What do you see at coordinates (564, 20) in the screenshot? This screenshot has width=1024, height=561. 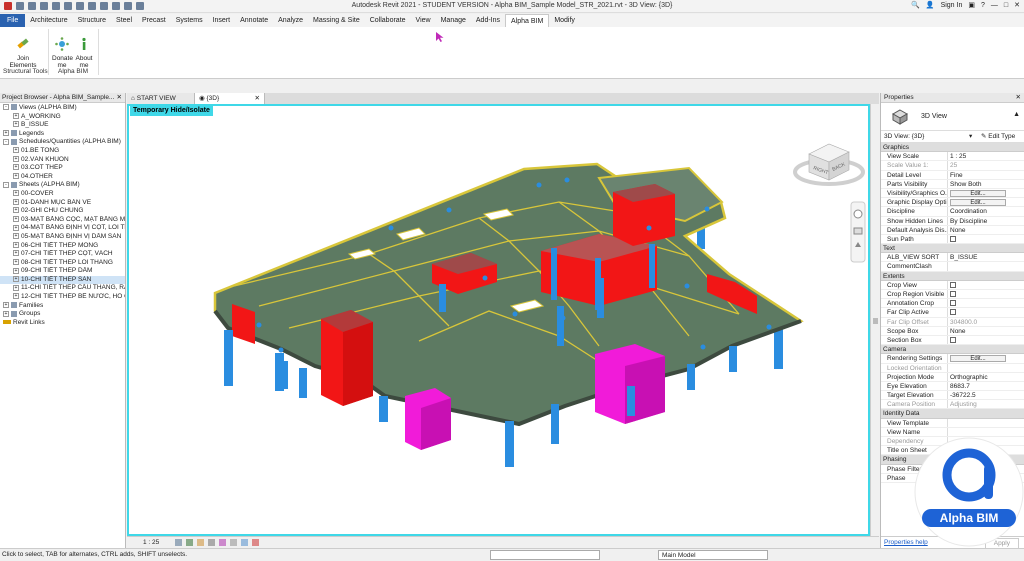 I see `tab-modify: Modify` at bounding box center [564, 20].